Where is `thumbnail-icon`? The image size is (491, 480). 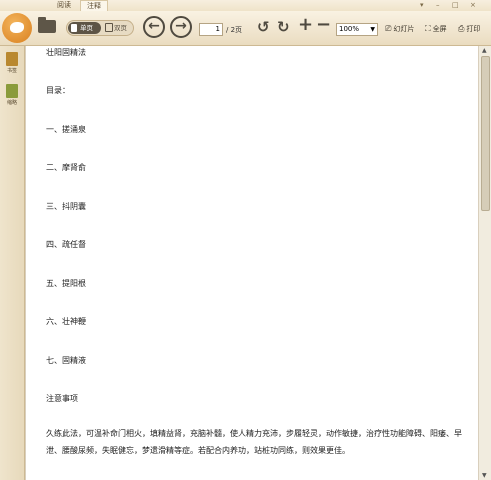
thumbnail-icon is located at coordinates (12, 91).